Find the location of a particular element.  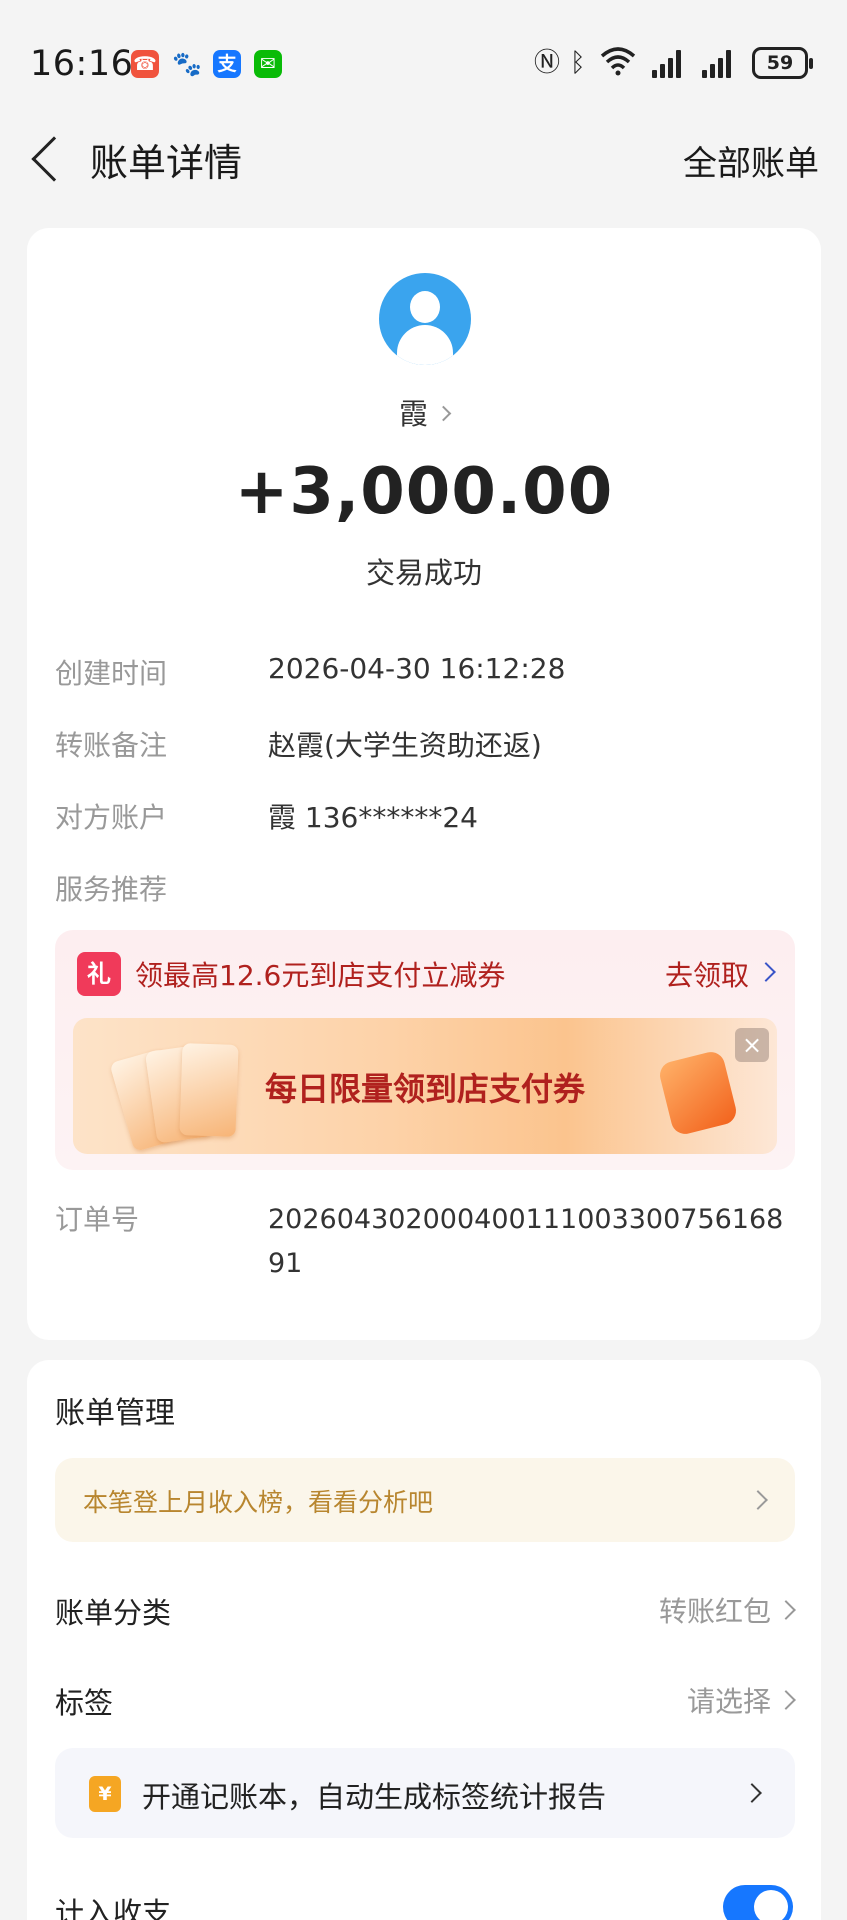

bookkeeping-promo: ¥ 开通记账本，自动生成标签统计报告 is located at coordinates (425, 1793).